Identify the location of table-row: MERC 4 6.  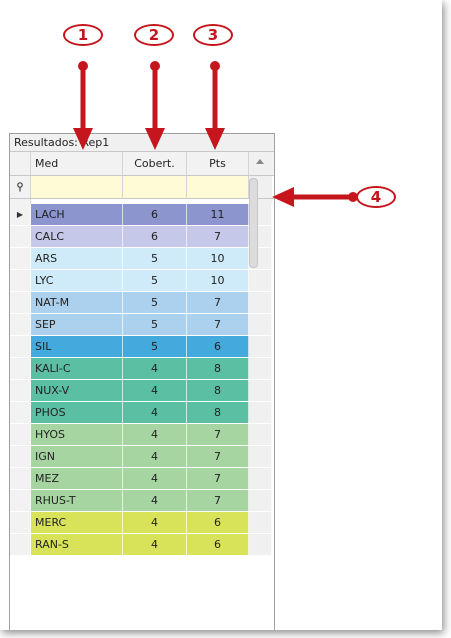
(142, 523).